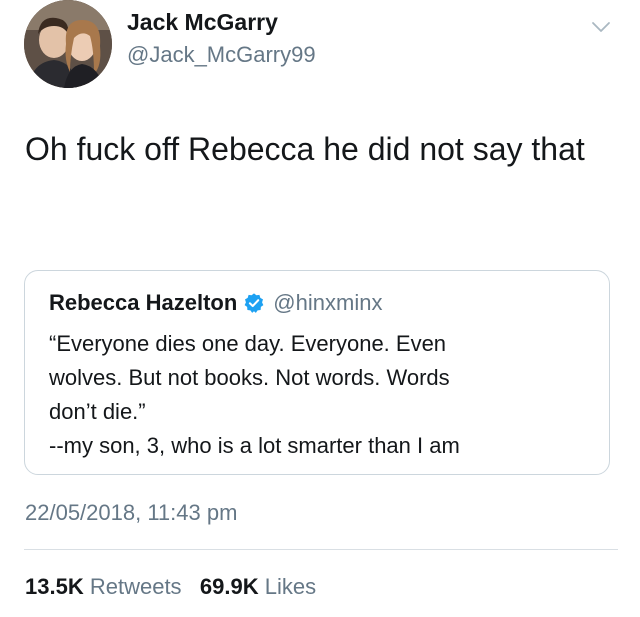 The image size is (640, 617). I want to click on quoted-author-name: Rebecca Hazelton, so click(143, 302).